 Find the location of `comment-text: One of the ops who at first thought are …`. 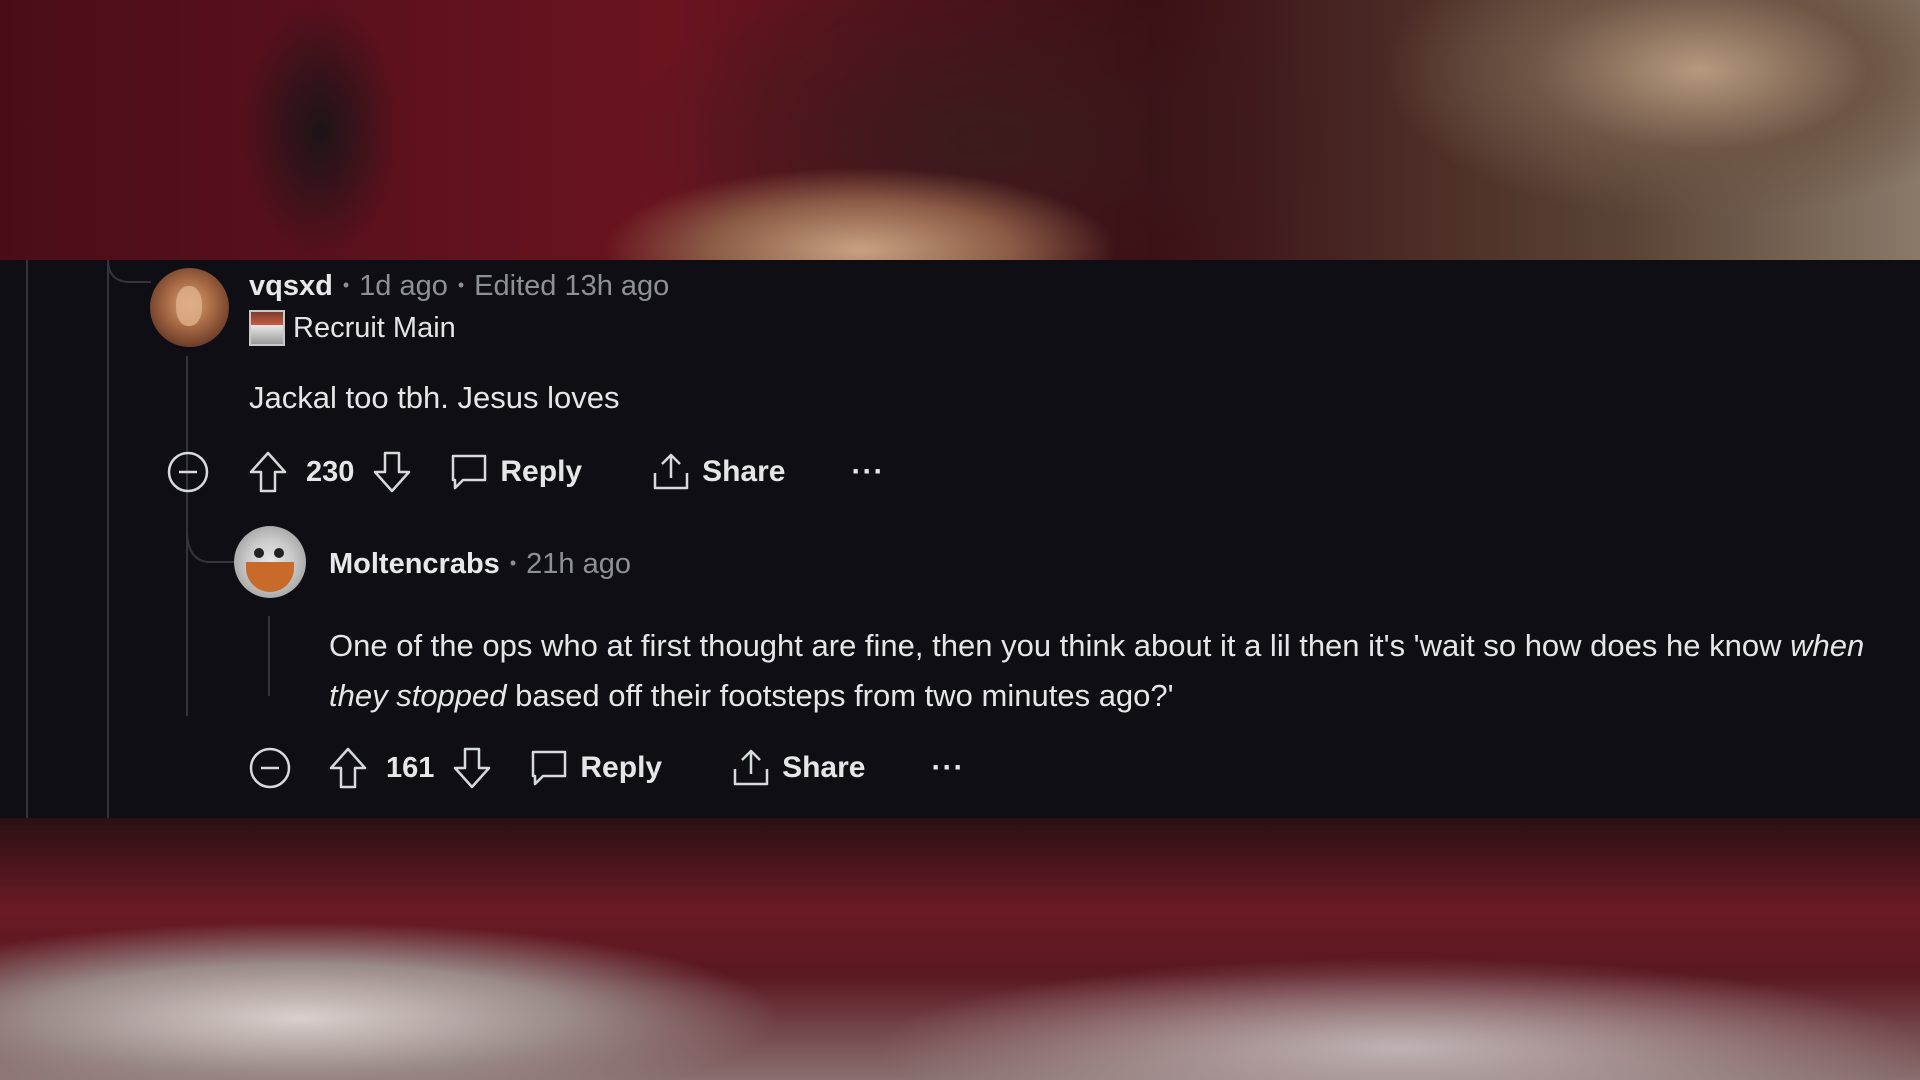

comment-text: One of the ops who at first thought are … is located at coordinates (1060, 645).